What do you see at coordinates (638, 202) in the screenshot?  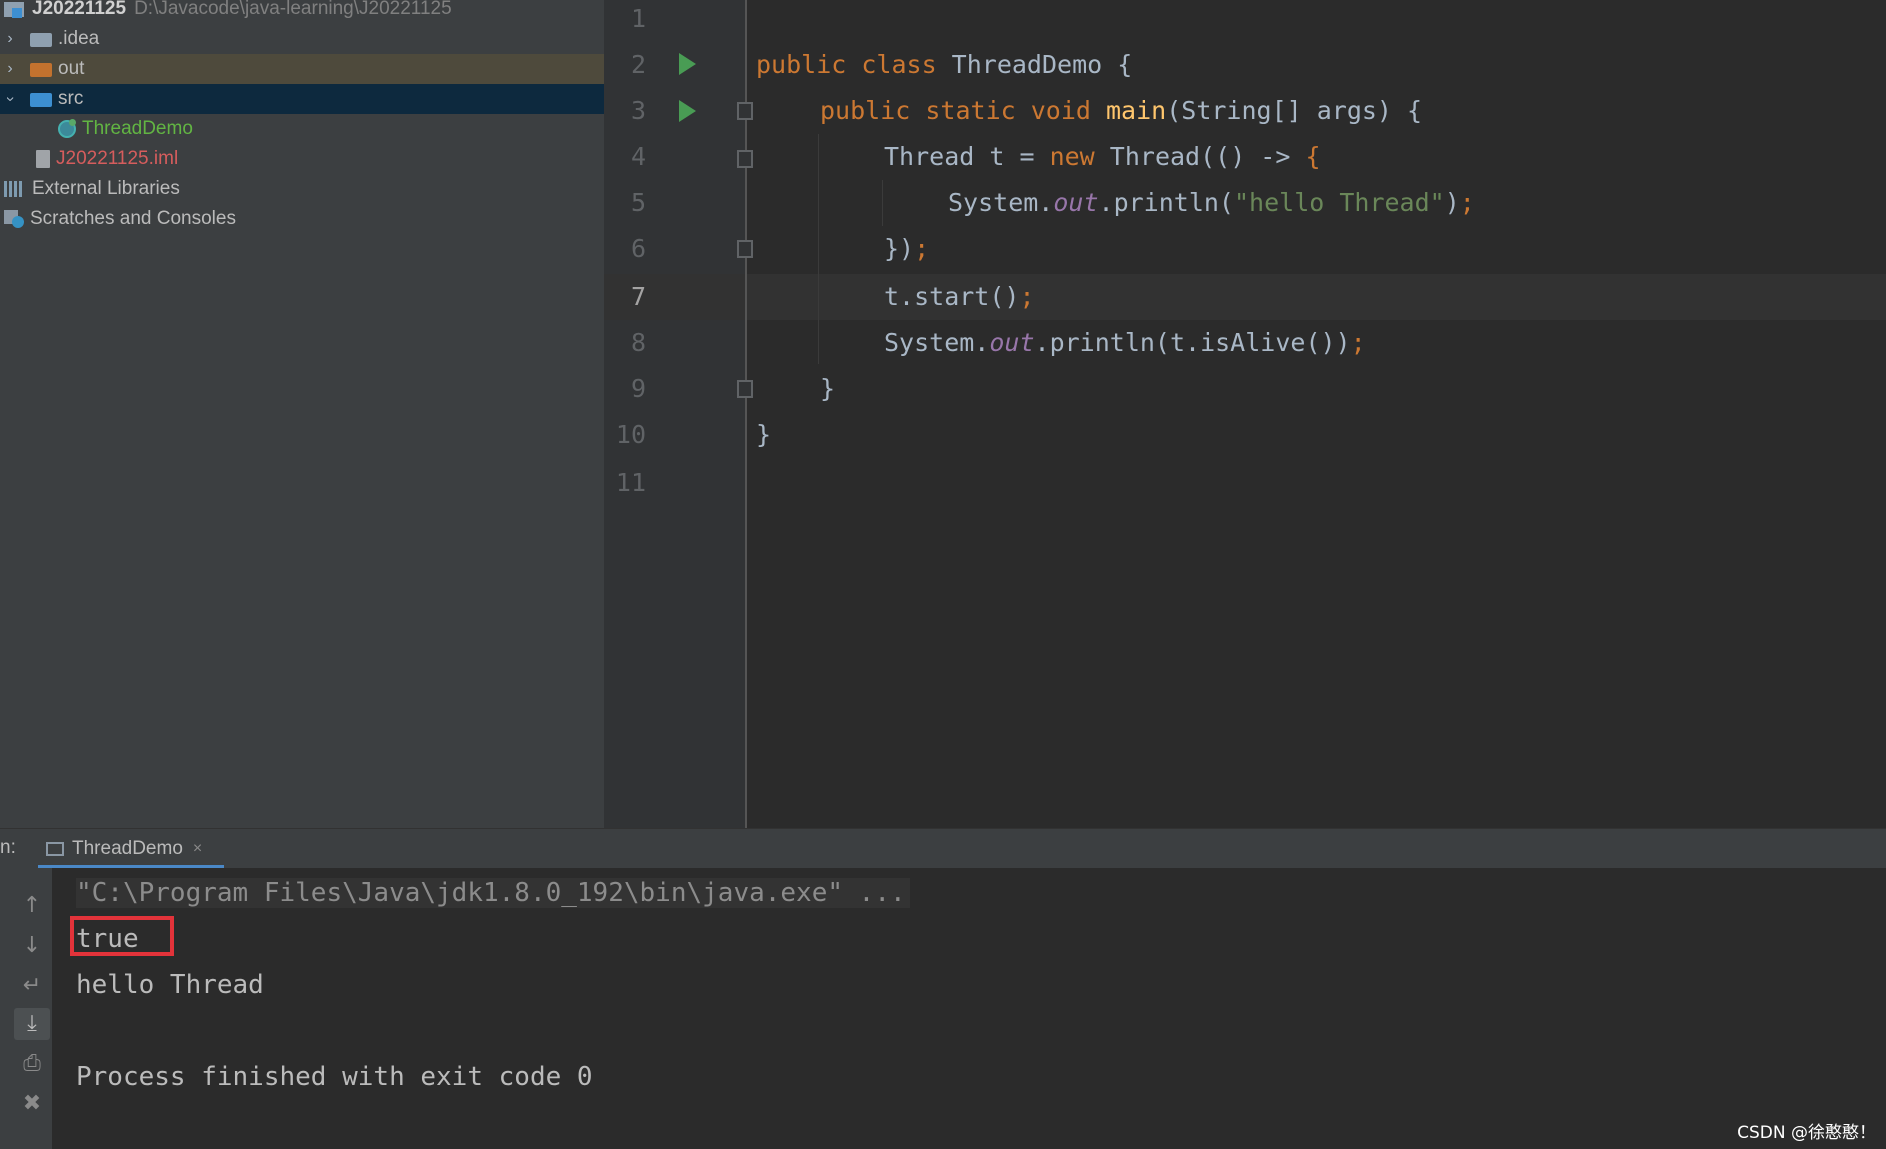 I see `line-number: 5` at bounding box center [638, 202].